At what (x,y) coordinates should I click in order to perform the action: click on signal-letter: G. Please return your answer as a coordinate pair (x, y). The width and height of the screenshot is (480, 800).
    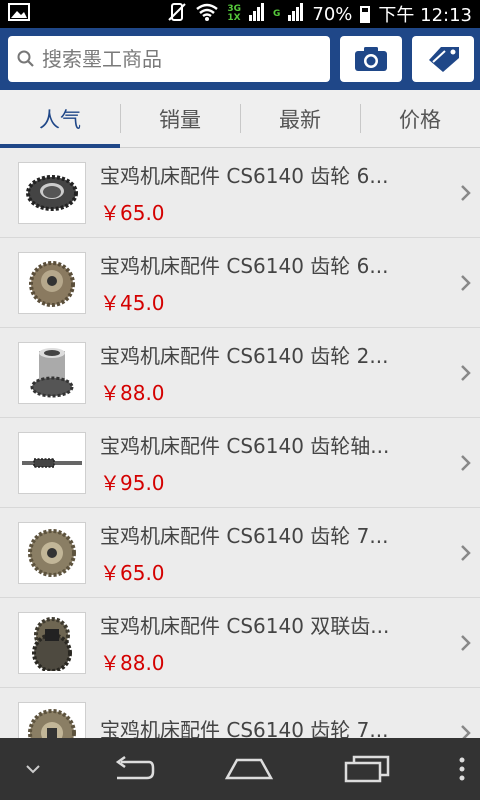
    Looking at the image, I should click on (276, 13).